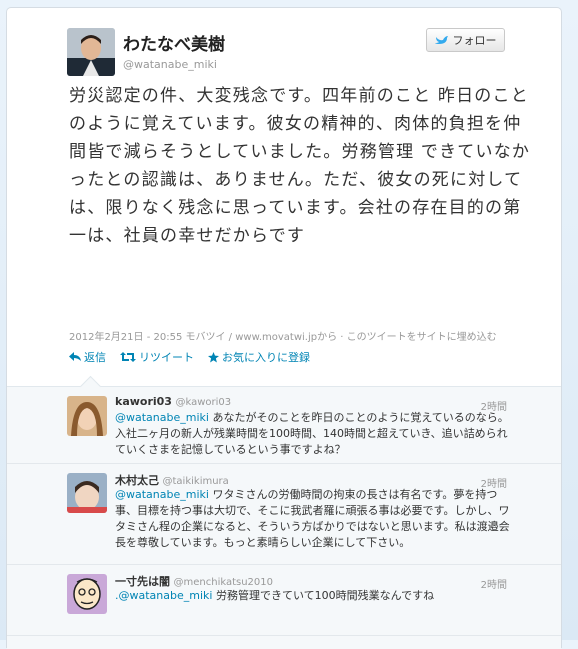 The height and width of the screenshot is (649, 578). I want to click on reply-header: 木村太己 @taikikimura, so click(172, 480).